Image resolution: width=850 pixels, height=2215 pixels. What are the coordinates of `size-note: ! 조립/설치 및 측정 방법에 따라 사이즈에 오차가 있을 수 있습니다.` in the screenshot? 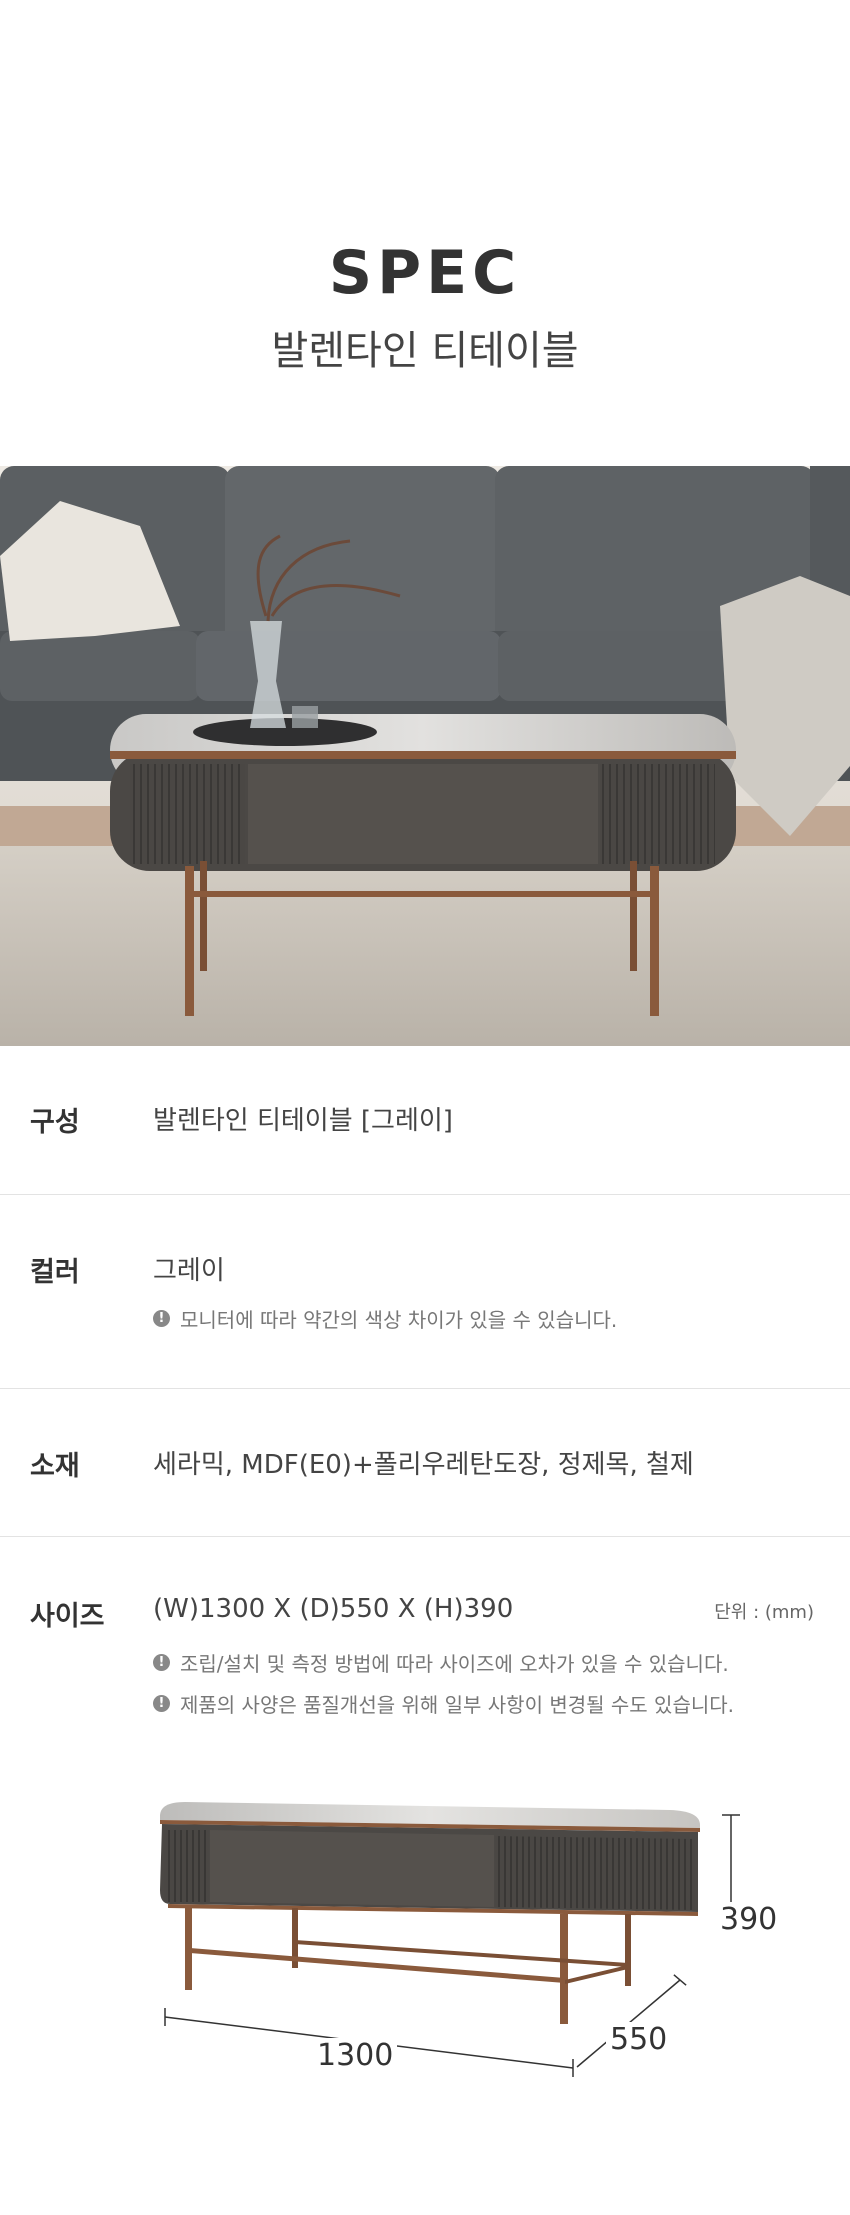 It's located at (441, 1662).